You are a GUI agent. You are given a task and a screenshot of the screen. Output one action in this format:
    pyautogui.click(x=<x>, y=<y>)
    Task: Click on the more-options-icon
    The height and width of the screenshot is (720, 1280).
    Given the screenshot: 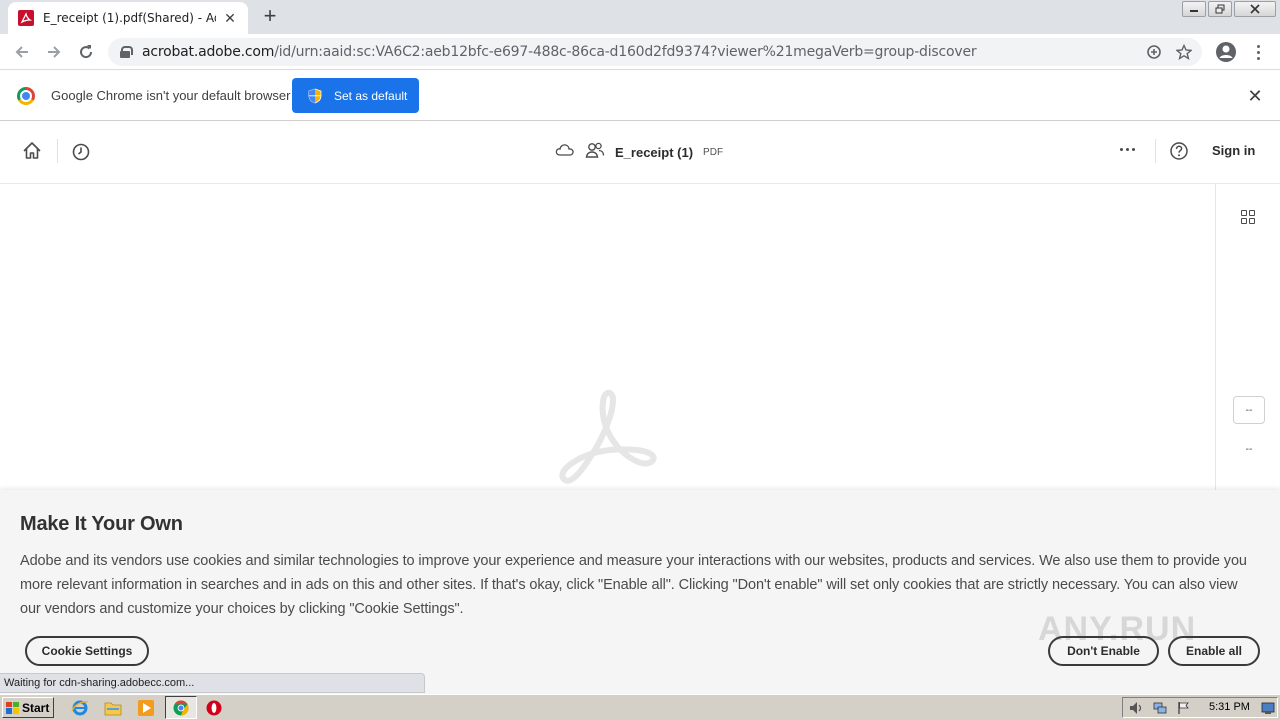 What is the action you would take?
    pyautogui.click(x=1130, y=151)
    